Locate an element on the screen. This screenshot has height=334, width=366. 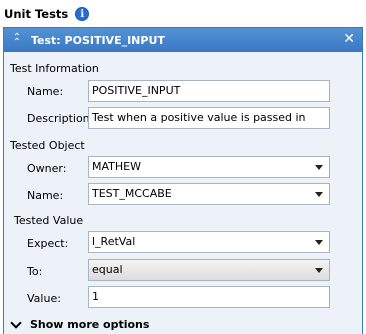
section-tested-object: Tested Object is located at coordinates (47, 145).